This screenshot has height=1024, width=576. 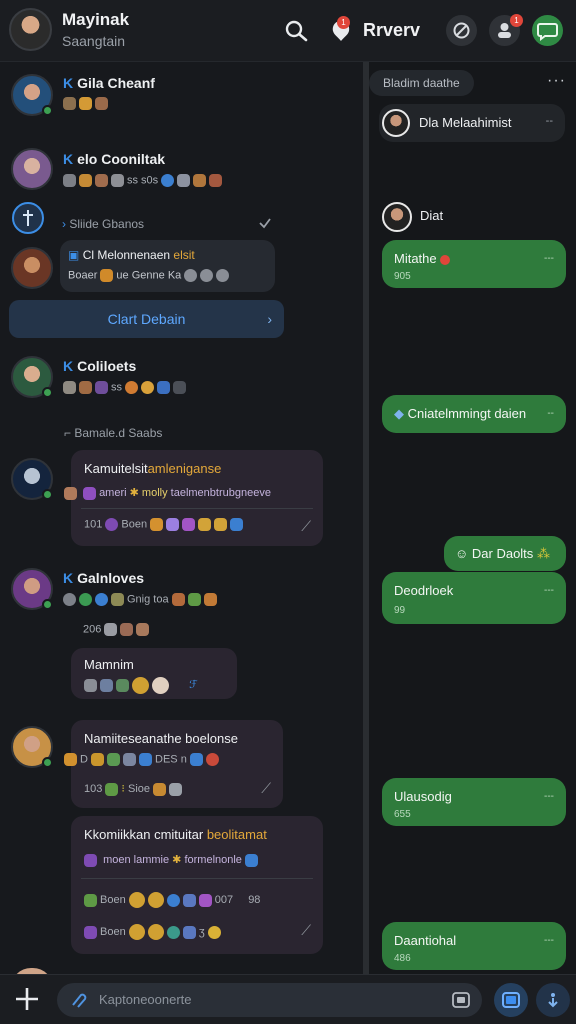 What do you see at coordinates (140, 275) in the screenshot?
I see `preview-sub-b: ue Genne` at bounding box center [140, 275].